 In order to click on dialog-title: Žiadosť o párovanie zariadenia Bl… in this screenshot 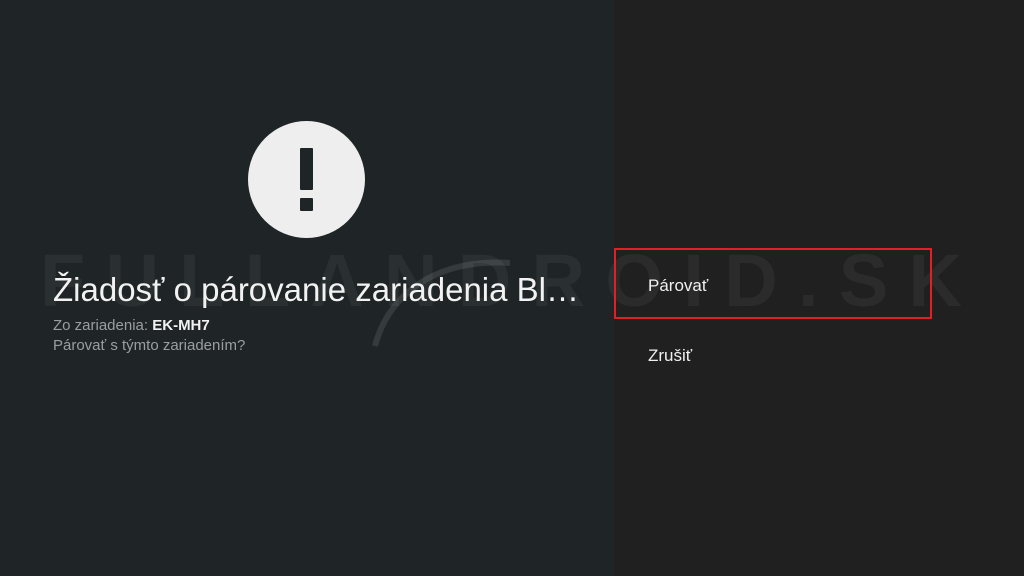, I will do `click(316, 289)`.